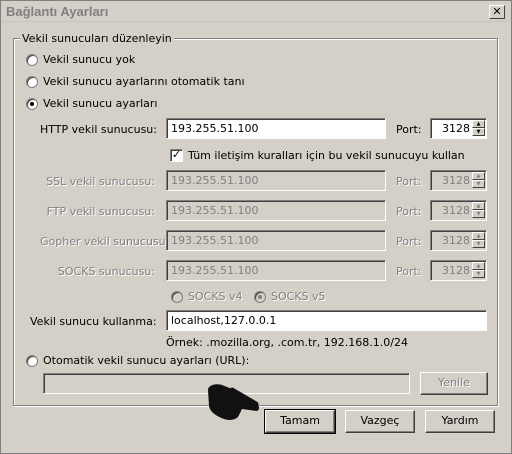 This screenshot has width=512, height=454. I want to click on ssl-proxy-label: SSL vekil sunucusu:, so click(100, 181).